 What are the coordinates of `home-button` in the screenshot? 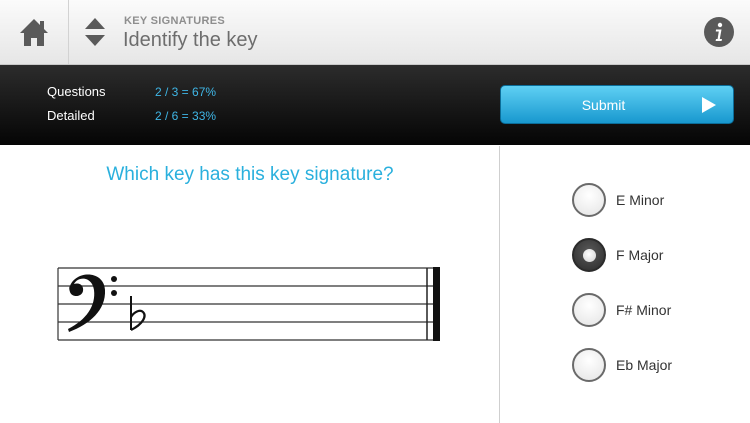 It's located at (34, 32).